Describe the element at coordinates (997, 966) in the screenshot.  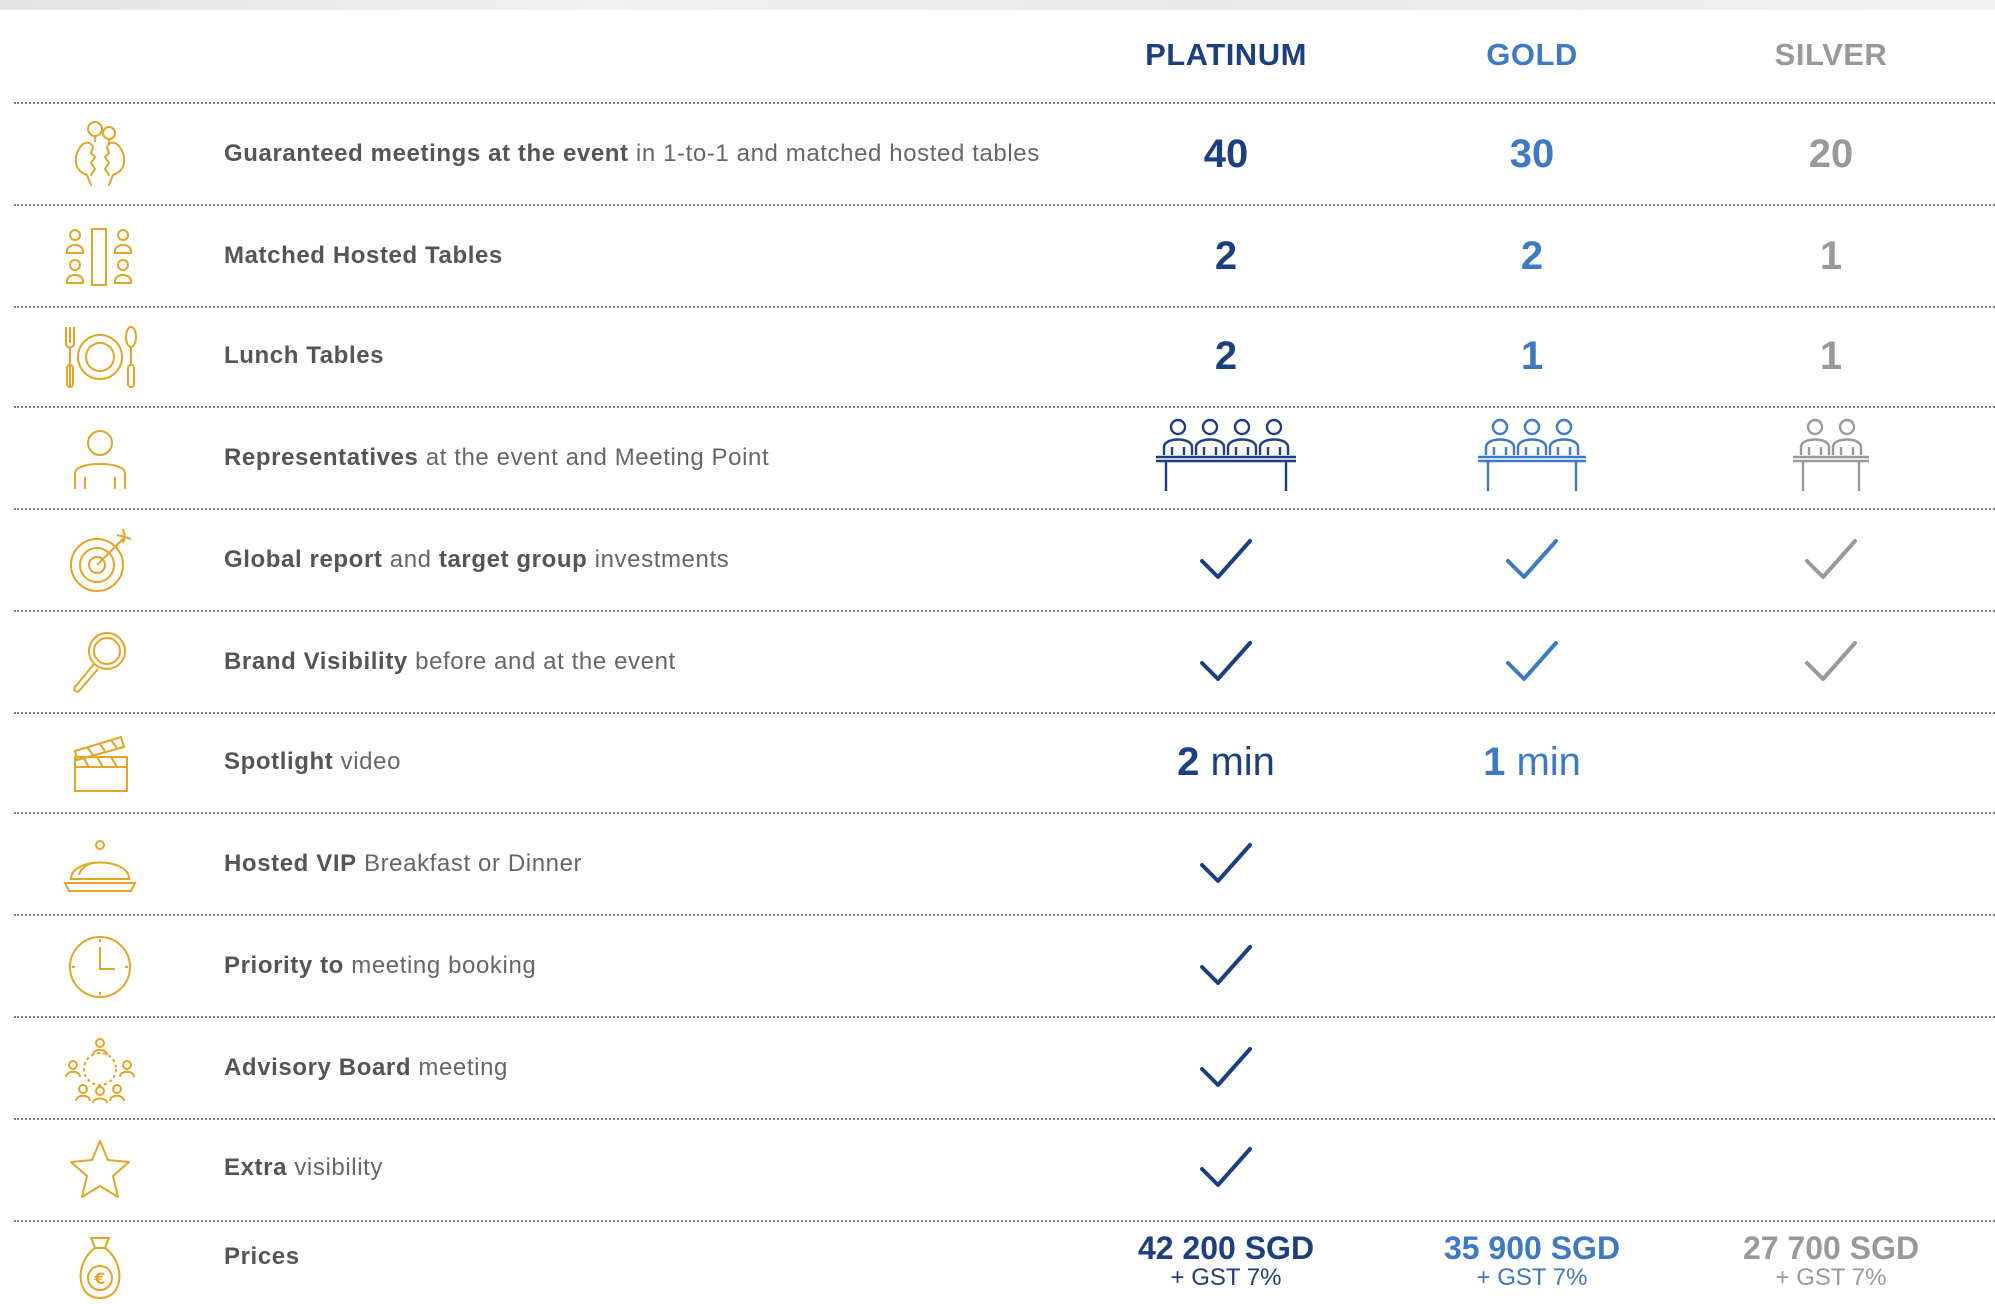
I see `row-priority-booking: Priority to meeting booking` at that location.